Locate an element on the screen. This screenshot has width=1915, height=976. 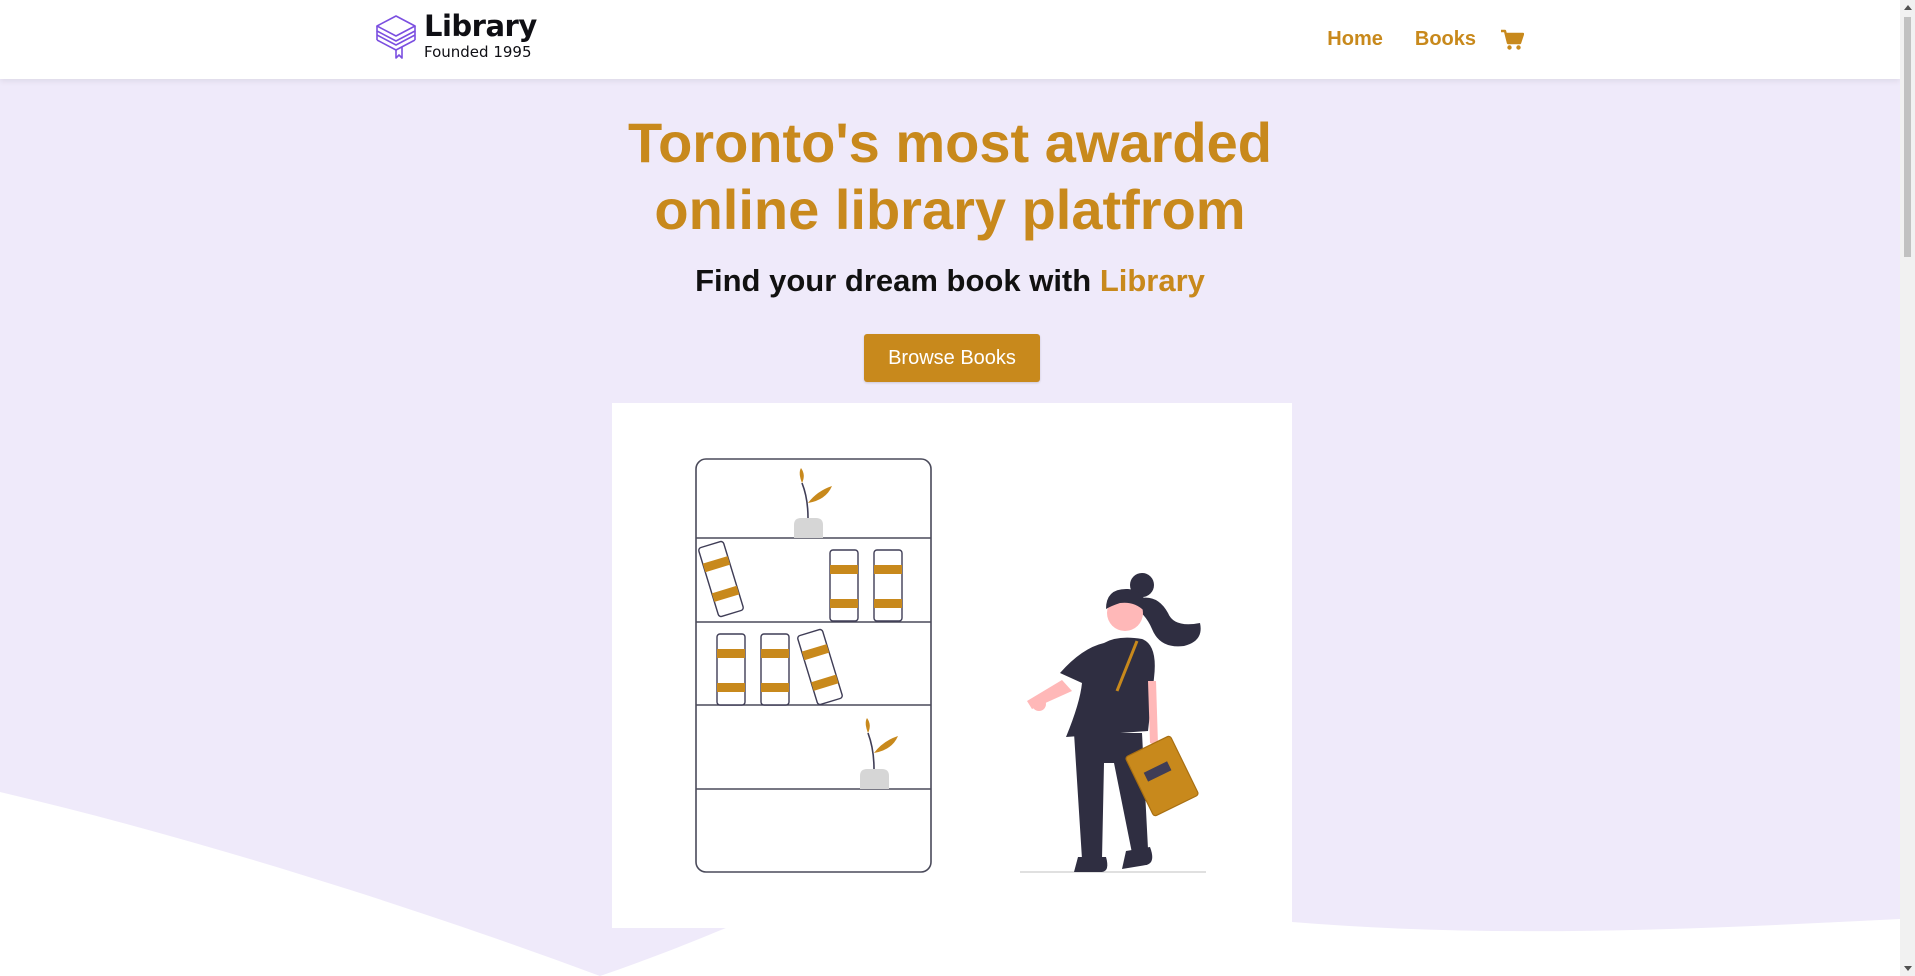
bookshelf-reader-illustration is located at coordinates (950, 665).